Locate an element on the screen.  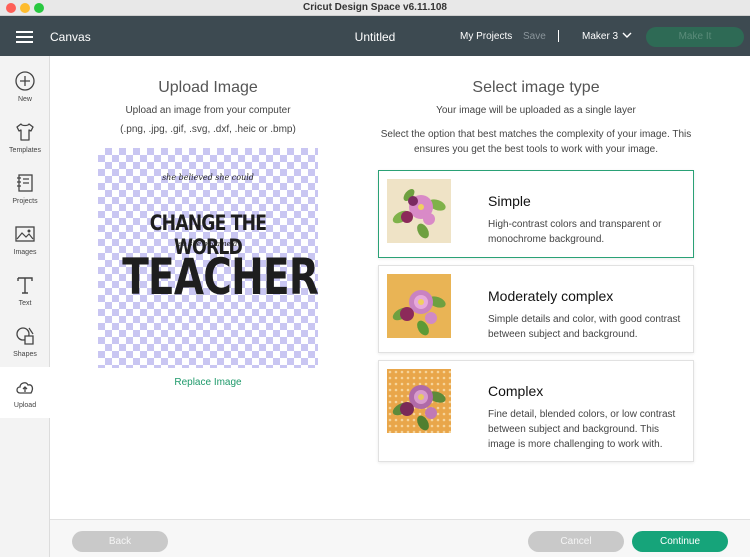
upload-title: Upload Image is located at coordinates (208, 87).